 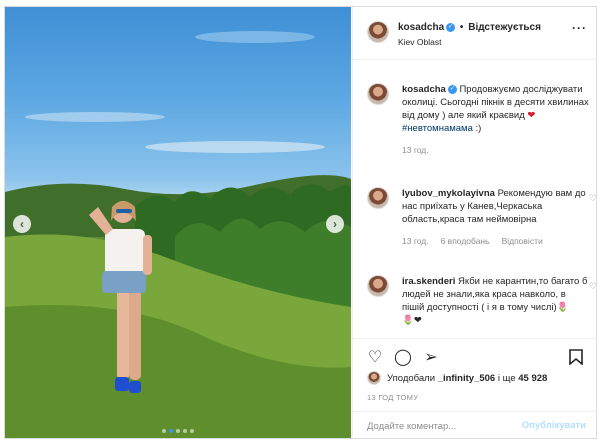 What do you see at coordinates (522, 241) in the screenshot?
I see `reply-button: Відповісти` at bounding box center [522, 241].